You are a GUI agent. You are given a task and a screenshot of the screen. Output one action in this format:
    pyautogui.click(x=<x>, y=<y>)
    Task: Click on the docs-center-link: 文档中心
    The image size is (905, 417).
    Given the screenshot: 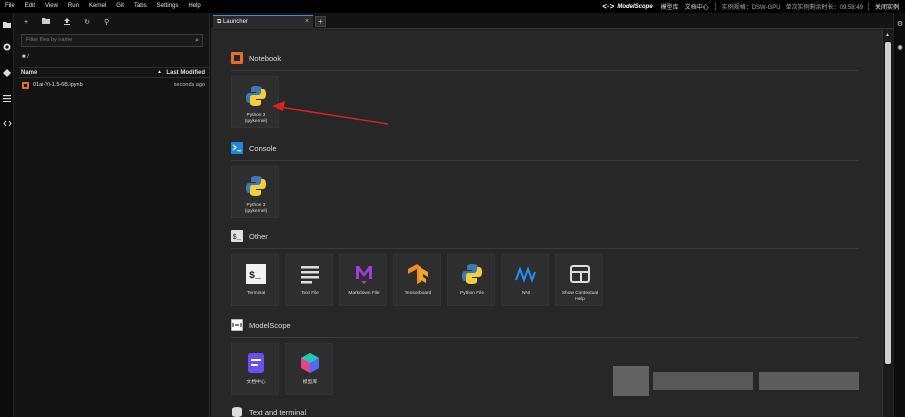 What is the action you would take?
    pyautogui.click(x=697, y=6)
    